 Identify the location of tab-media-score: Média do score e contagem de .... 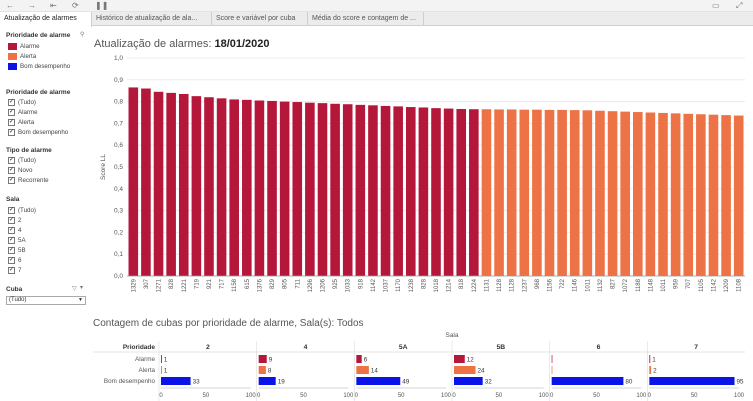
(366, 19).